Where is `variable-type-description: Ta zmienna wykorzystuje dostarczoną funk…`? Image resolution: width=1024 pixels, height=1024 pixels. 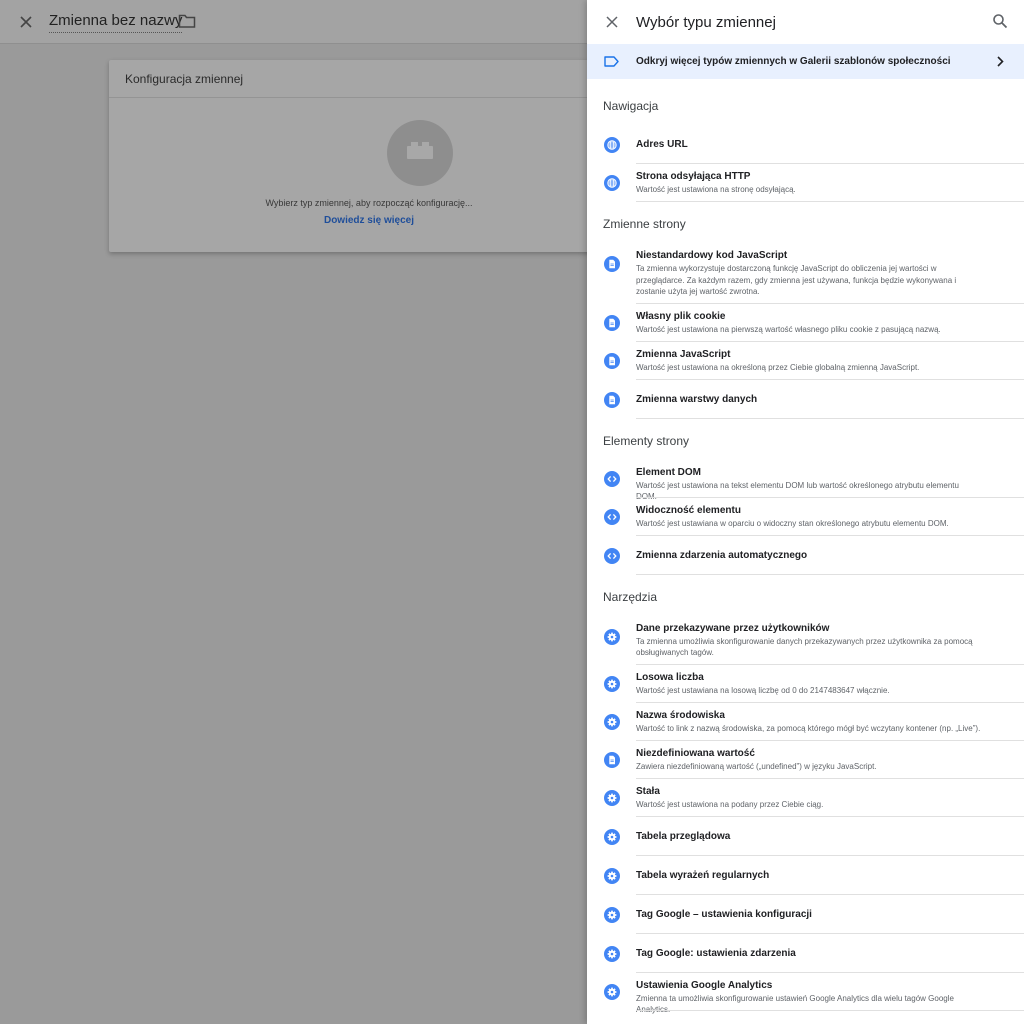
variable-type-description: Ta zmienna wykorzystuje dostarczoną funk… is located at coordinates (796, 280).